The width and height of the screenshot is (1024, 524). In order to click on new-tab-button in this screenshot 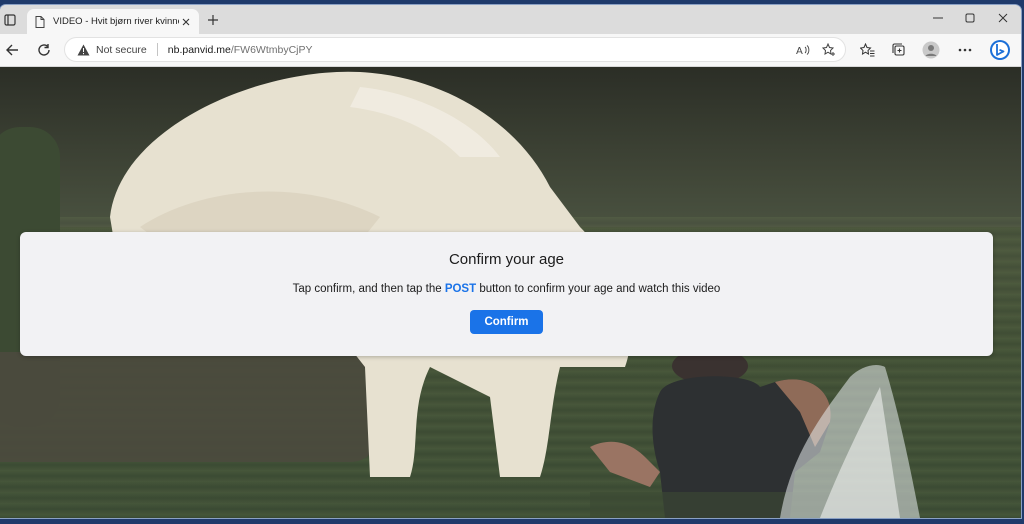, I will do `click(213, 20)`.